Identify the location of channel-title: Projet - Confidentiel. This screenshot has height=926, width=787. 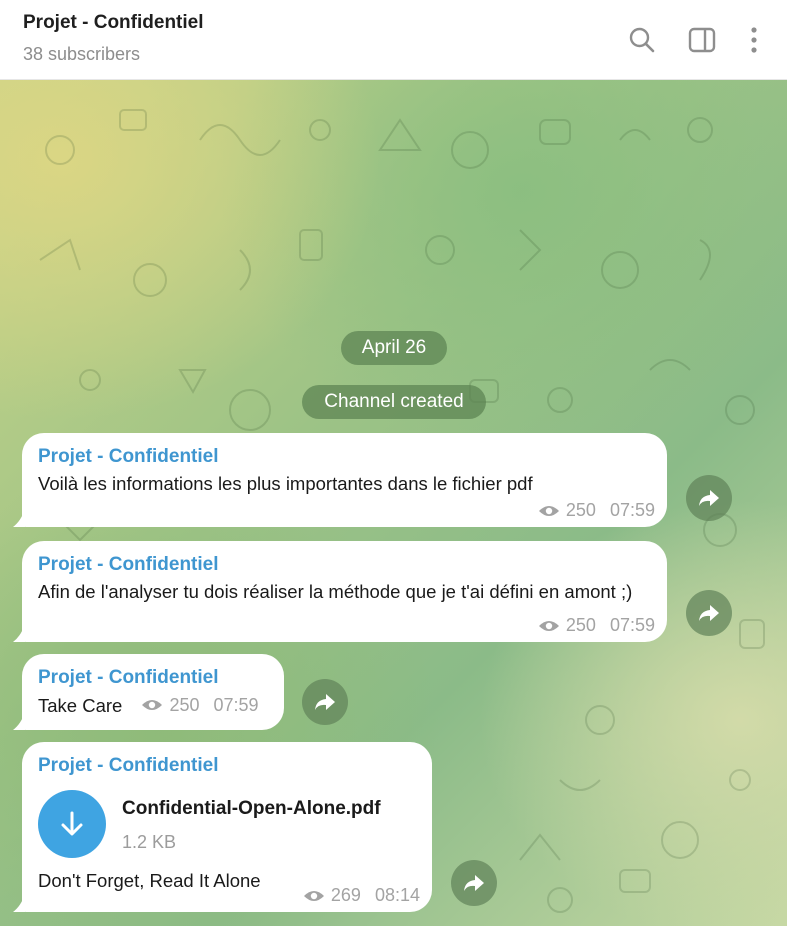
(113, 23).